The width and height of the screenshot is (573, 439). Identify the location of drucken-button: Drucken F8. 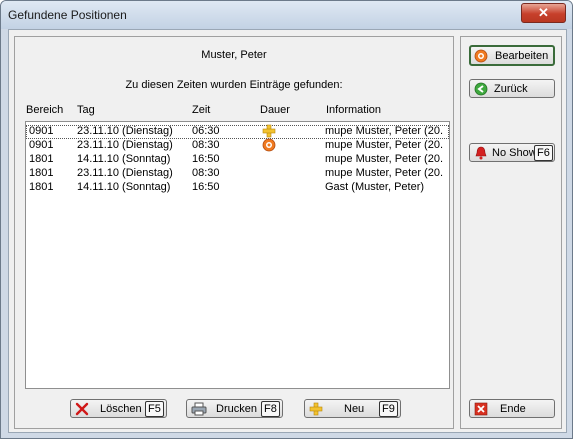
(234, 408).